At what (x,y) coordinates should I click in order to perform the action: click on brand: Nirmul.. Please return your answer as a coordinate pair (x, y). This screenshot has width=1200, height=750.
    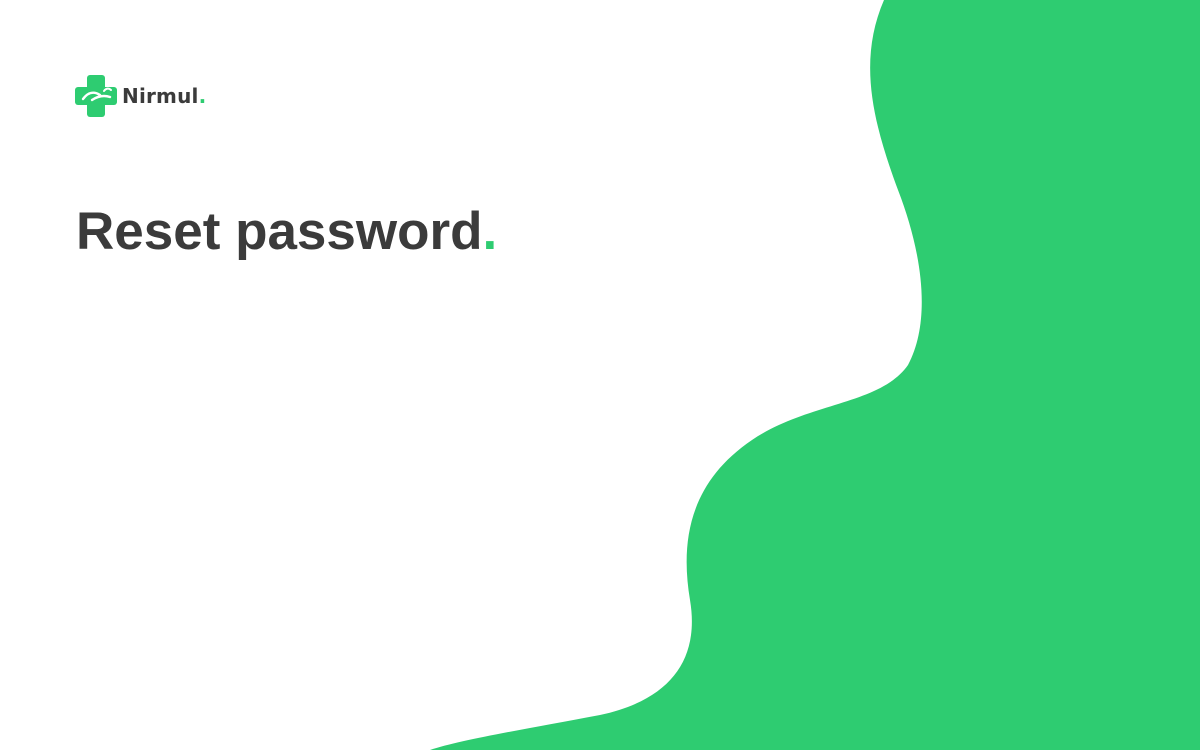
    Looking at the image, I should click on (140, 96).